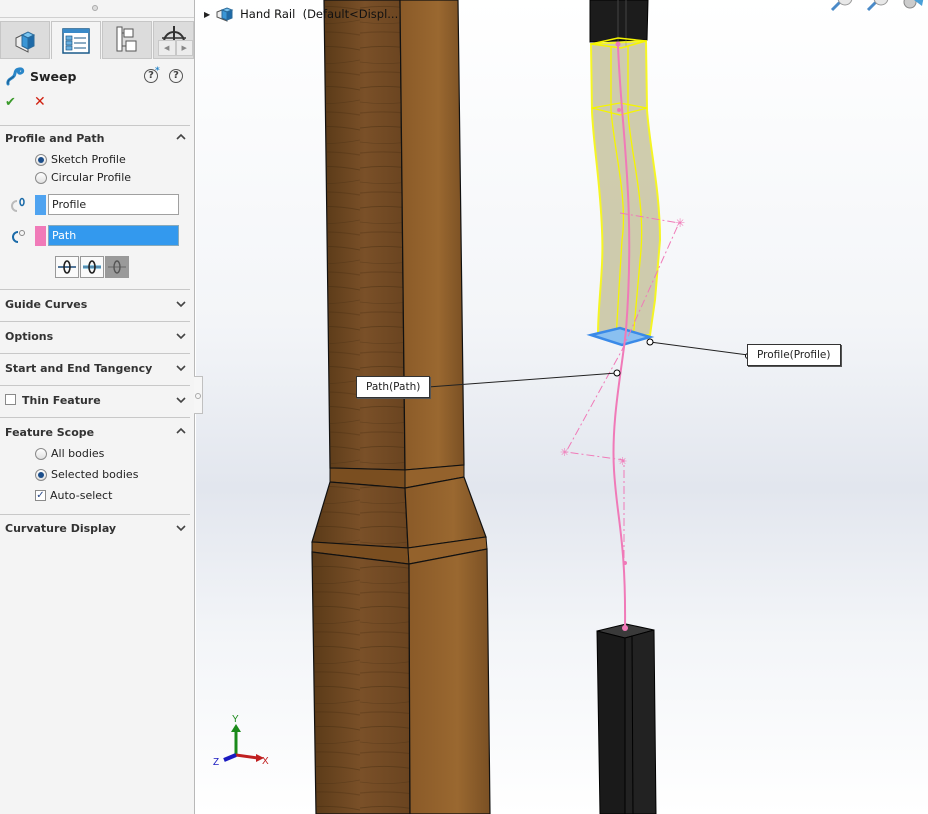  What do you see at coordinates (235, 719) in the screenshot?
I see `triad-y-label: Y` at bounding box center [235, 719].